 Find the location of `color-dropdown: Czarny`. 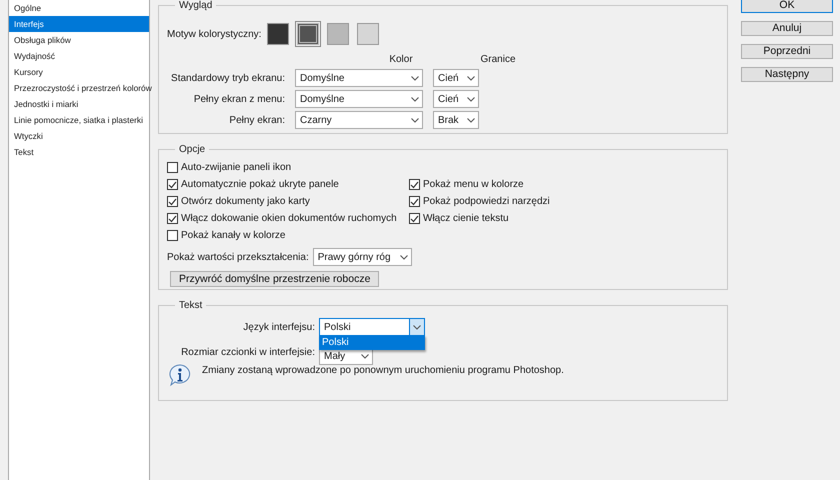

color-dropdown: Czarny is located at coordinates (359, 120).